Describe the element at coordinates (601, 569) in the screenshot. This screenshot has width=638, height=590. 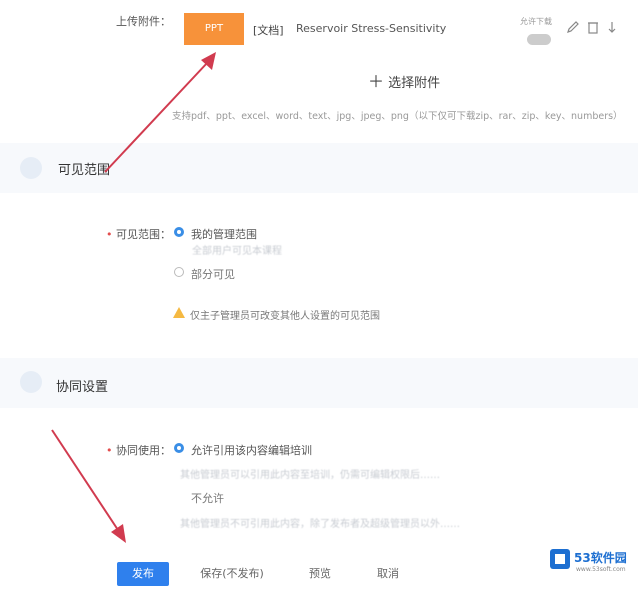
I see `watermark-url: www.53soft.com` at that location.